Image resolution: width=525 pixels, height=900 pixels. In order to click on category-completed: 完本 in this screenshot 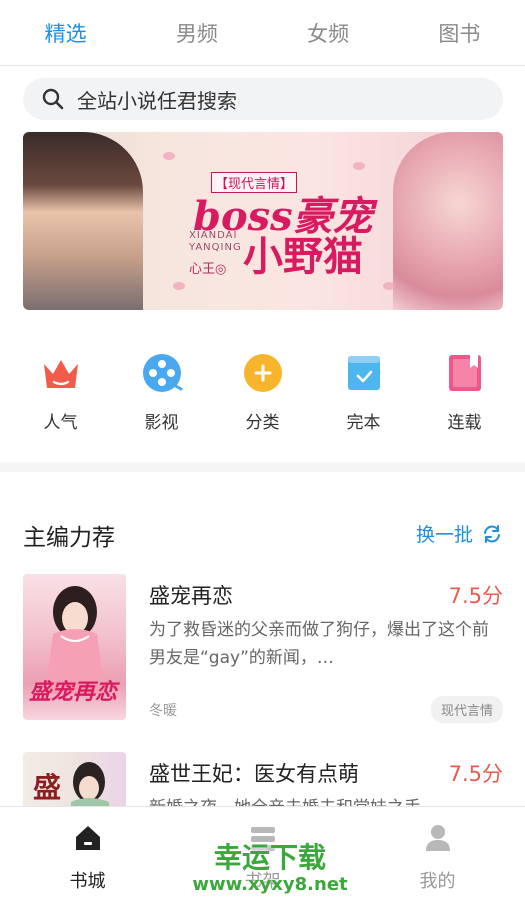, I will do `click(364, 397)`.